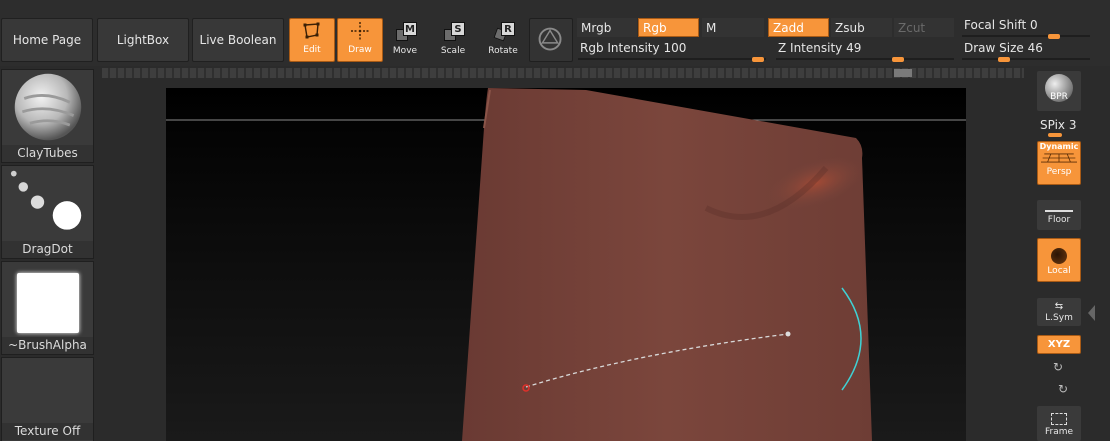 This screenshot has width=1110, height=441. What do you see at coordinates (1059, 91) in the screenshot?
I see `bpr-button: BPR` at bounding box center [1059, 91].